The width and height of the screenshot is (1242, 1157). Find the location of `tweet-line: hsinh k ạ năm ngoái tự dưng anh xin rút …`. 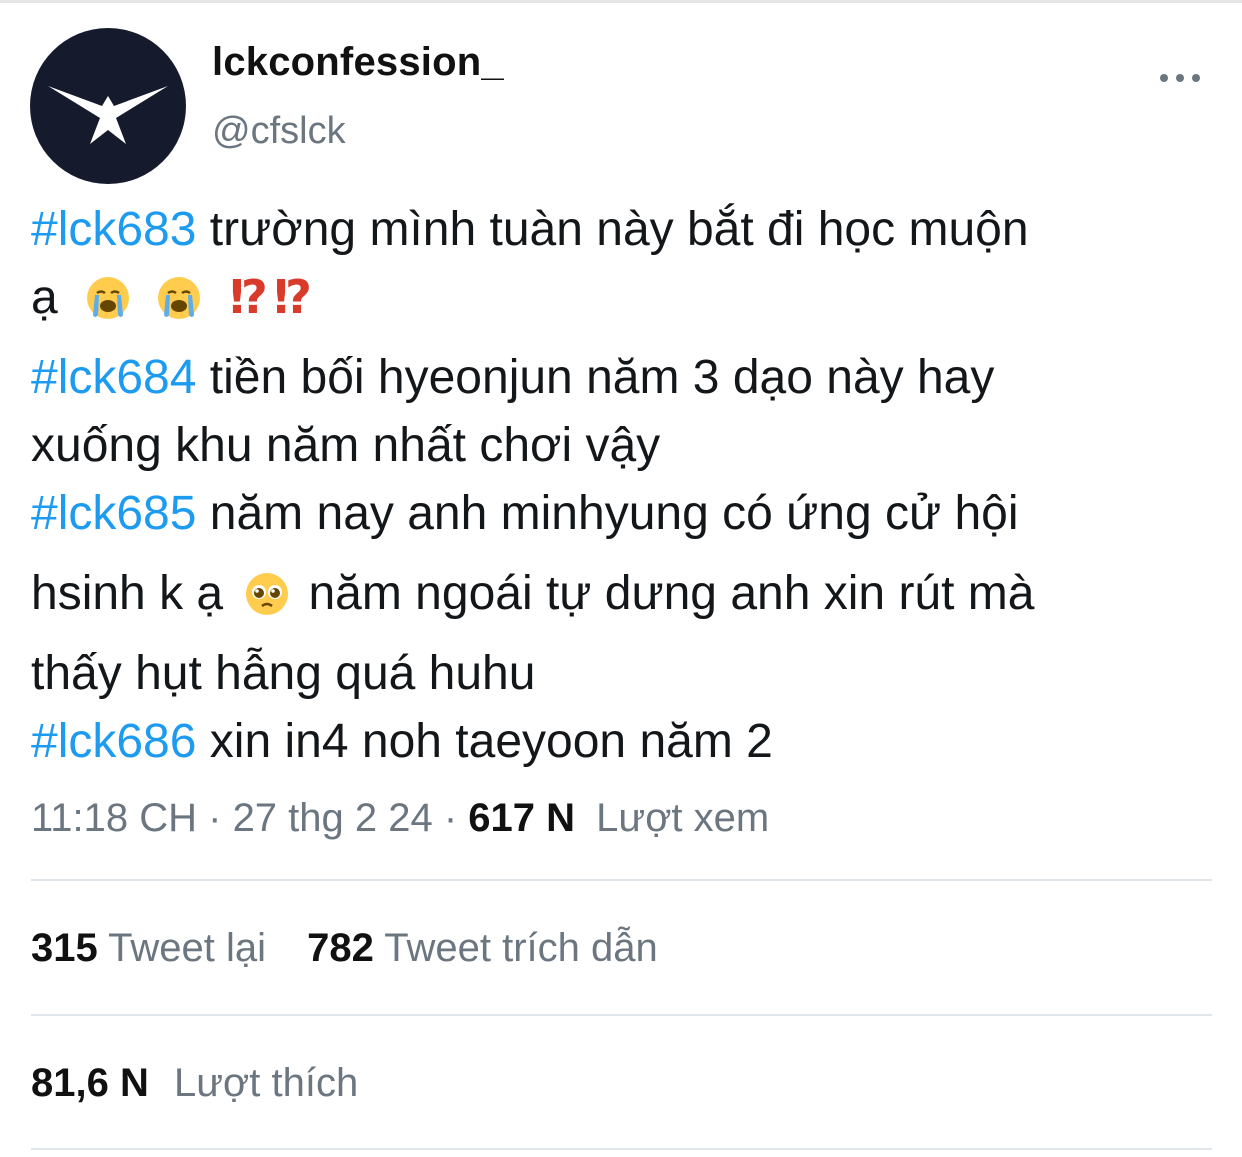

tweet-line: hsinh k ạ năm ngoái tự dưng anh xin rút … is located at coordinates (631, 610).